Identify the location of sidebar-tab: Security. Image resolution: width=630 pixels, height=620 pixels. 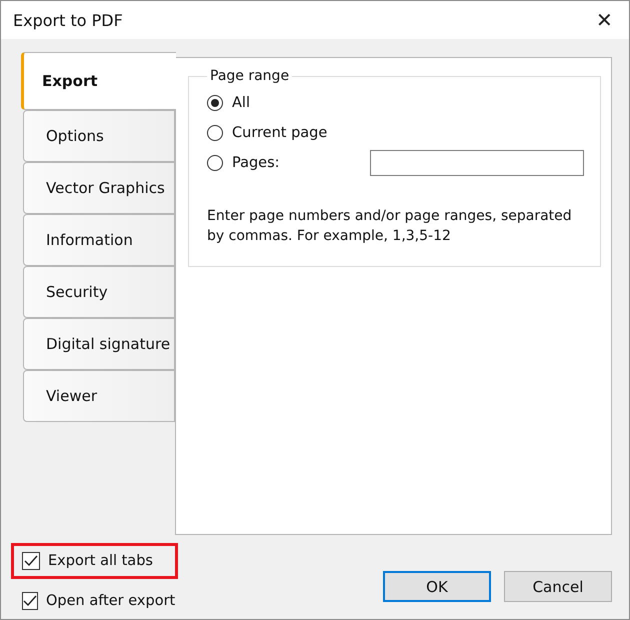
(99, 292).